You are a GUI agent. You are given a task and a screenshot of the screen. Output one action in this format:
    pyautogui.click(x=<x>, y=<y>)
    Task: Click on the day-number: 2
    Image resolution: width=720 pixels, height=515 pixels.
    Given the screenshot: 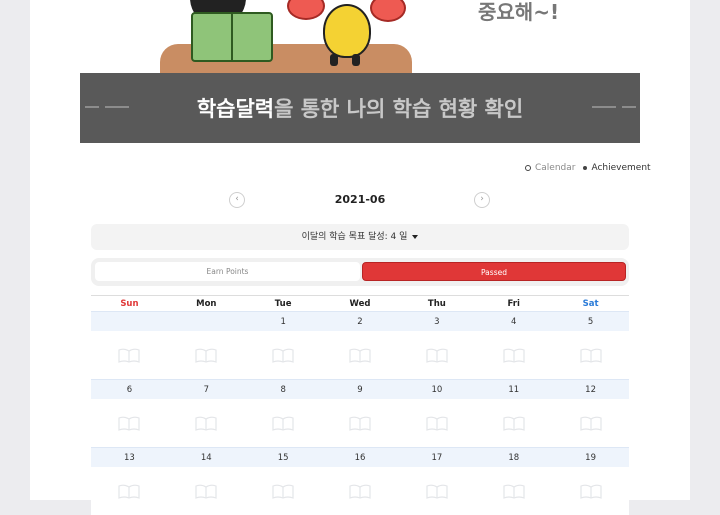 What is the action you would take?
    pyautogui.click(x=360, y=321)
    